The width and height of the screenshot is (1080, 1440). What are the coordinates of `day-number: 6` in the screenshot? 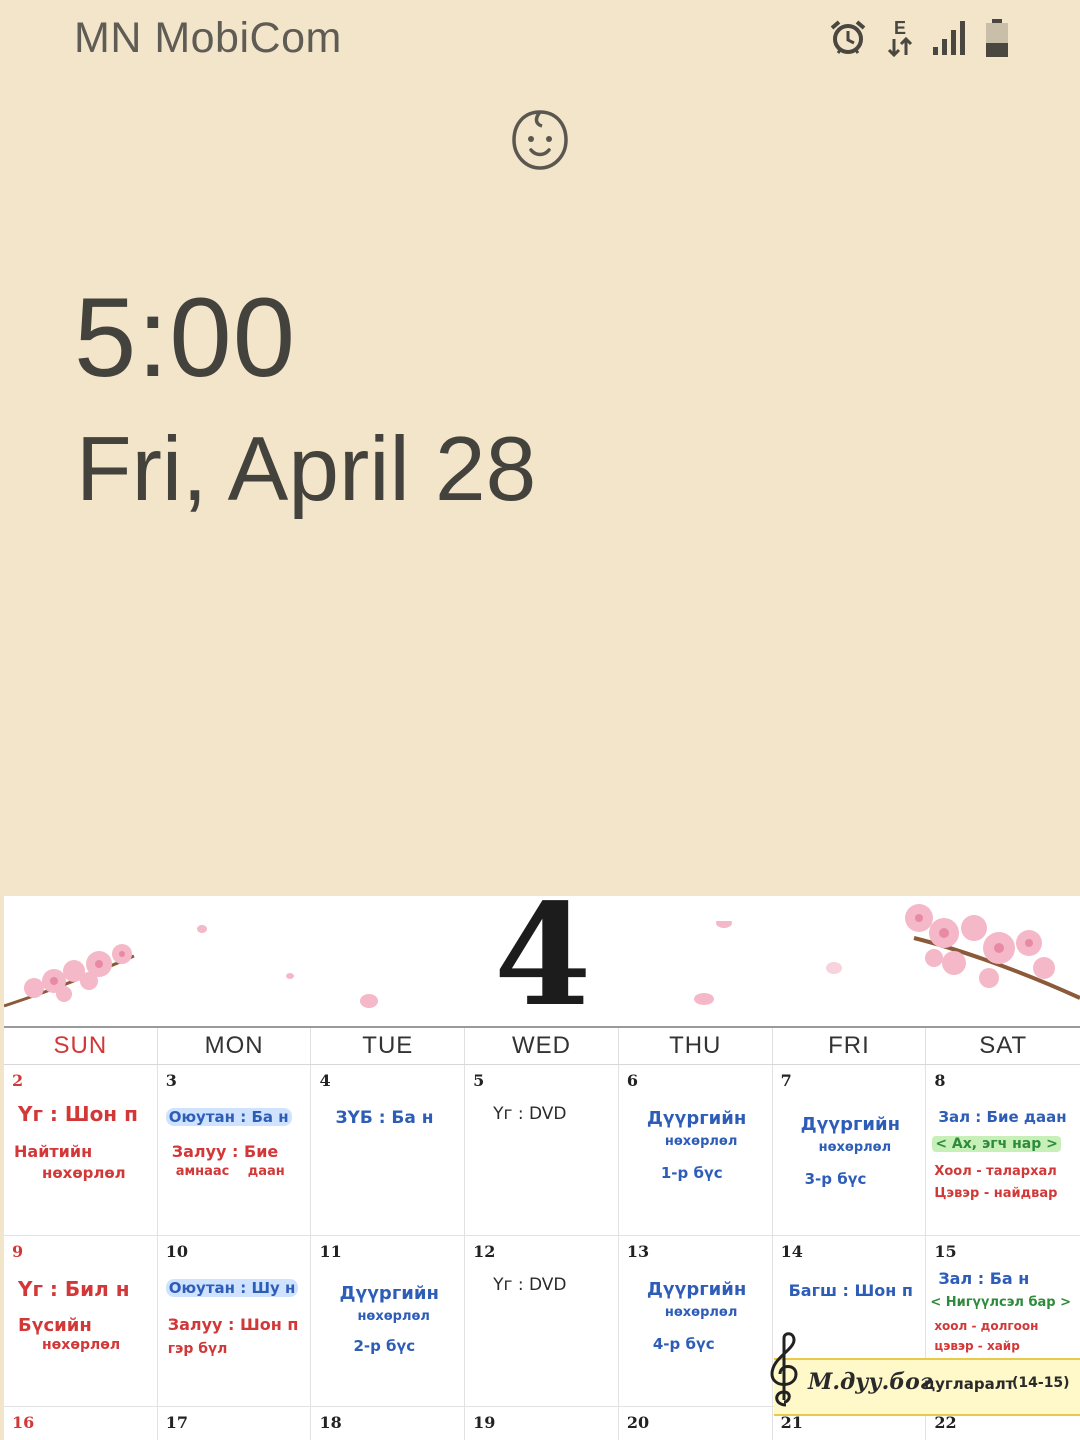 It's located at (632, 1080).